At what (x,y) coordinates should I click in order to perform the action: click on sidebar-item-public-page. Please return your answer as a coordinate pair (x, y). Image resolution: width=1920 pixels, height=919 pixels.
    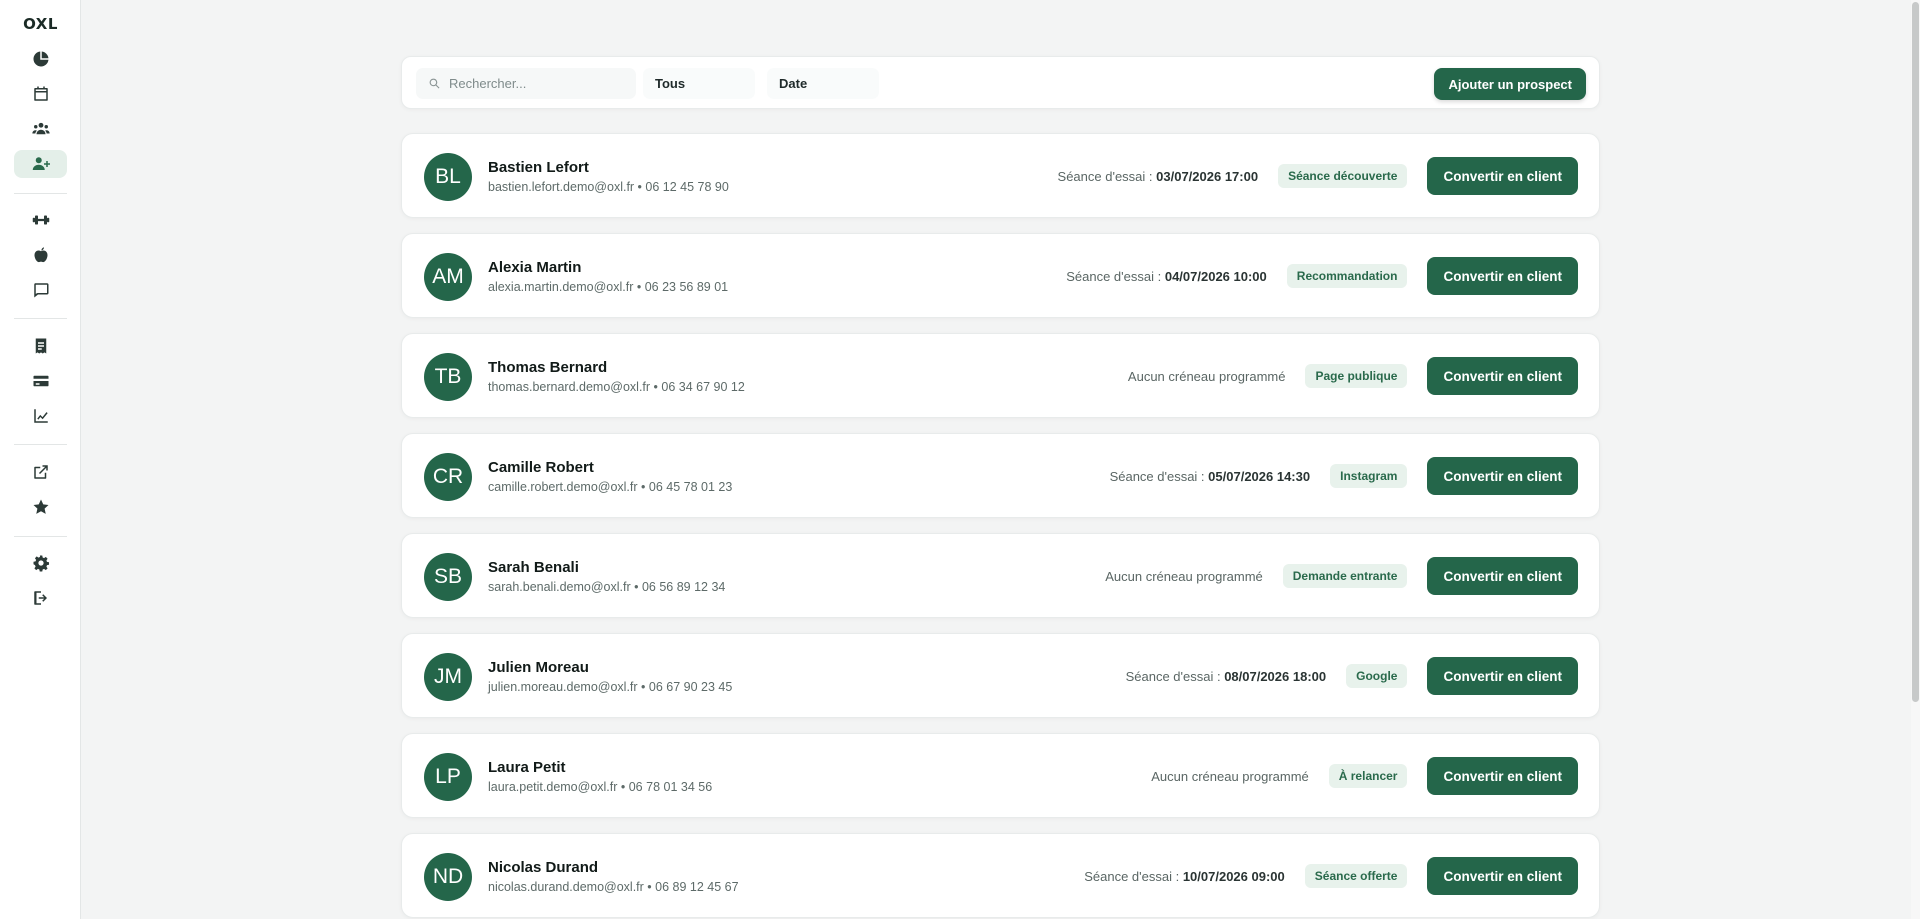
    Looking at the image, I should click on (40, 472).